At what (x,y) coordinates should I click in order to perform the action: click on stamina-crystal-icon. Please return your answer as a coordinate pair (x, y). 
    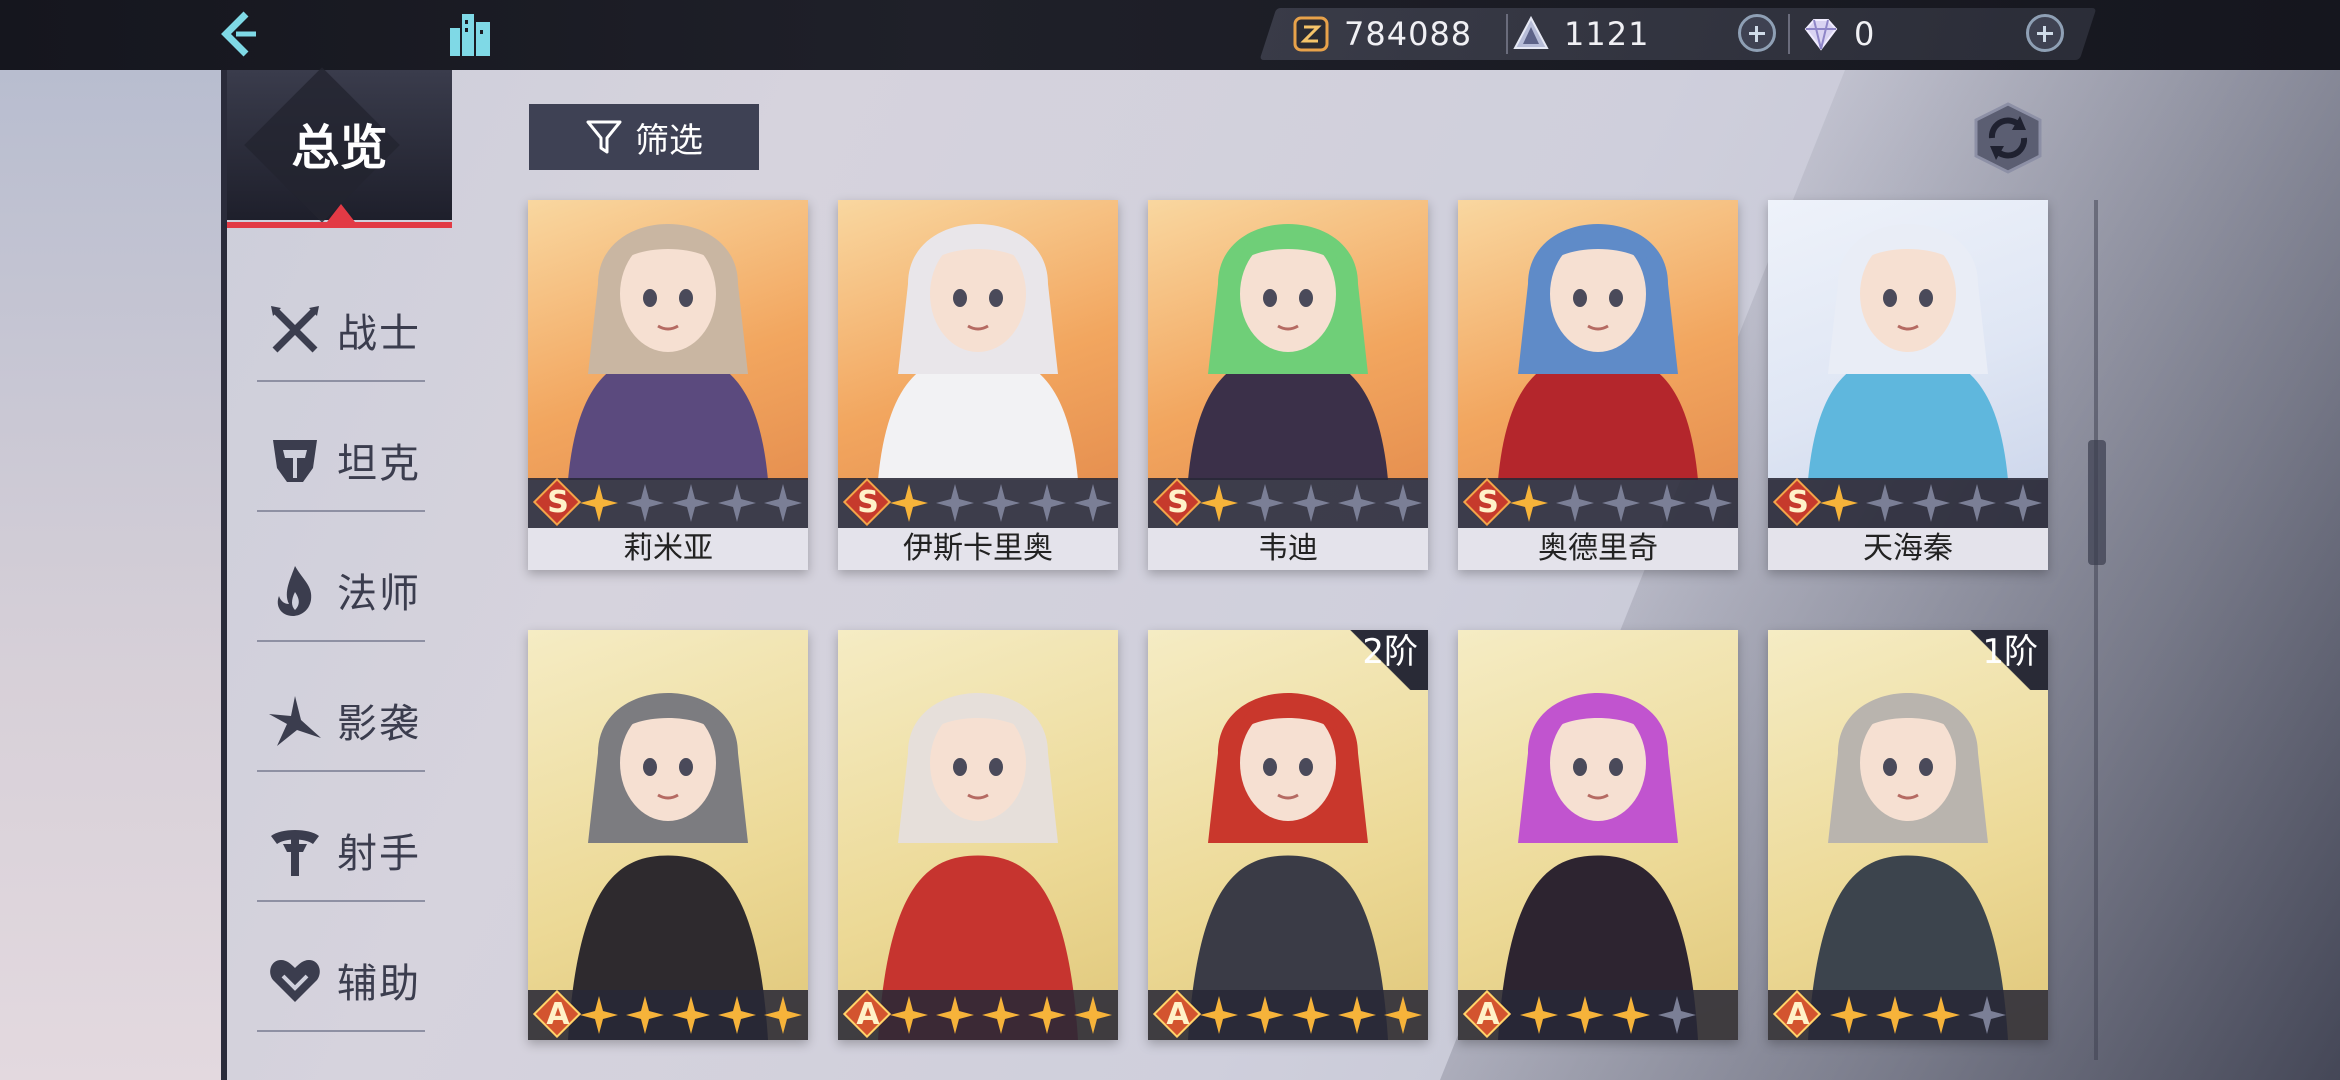
    Looking at the image, I should click on (1531, 34).